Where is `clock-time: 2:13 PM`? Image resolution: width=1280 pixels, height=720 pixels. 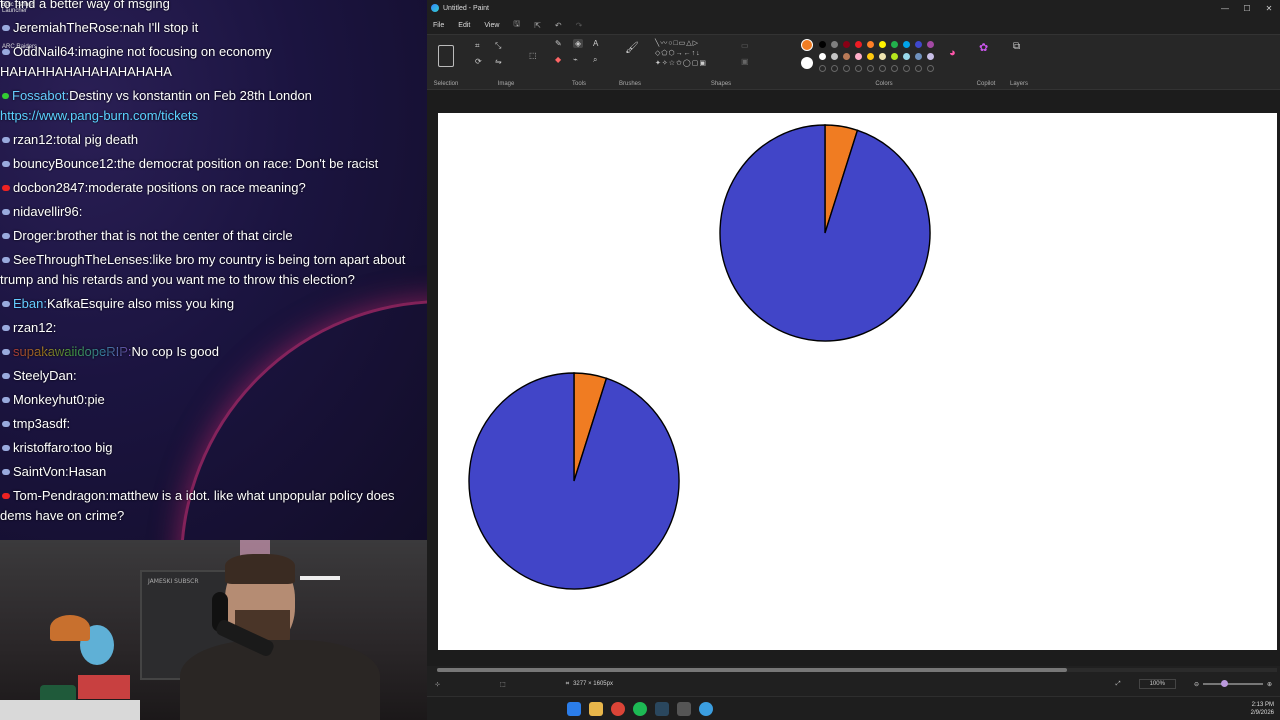
clock-time: 2:13 PM is located at coordinates (1262, 705).